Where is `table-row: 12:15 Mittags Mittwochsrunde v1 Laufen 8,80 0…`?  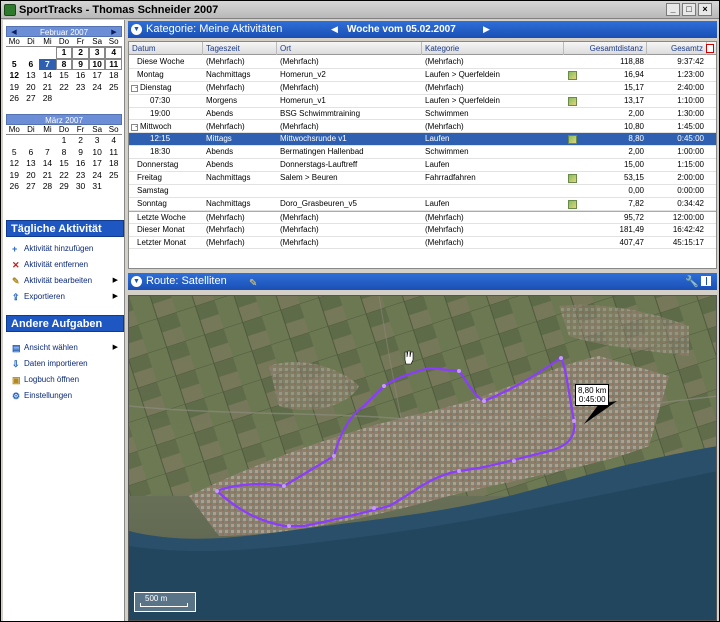
table-row: 12:15 Mittags Mittwochsrunde v1 Laufen 8,80 0… is located at coordinates (422, 140).